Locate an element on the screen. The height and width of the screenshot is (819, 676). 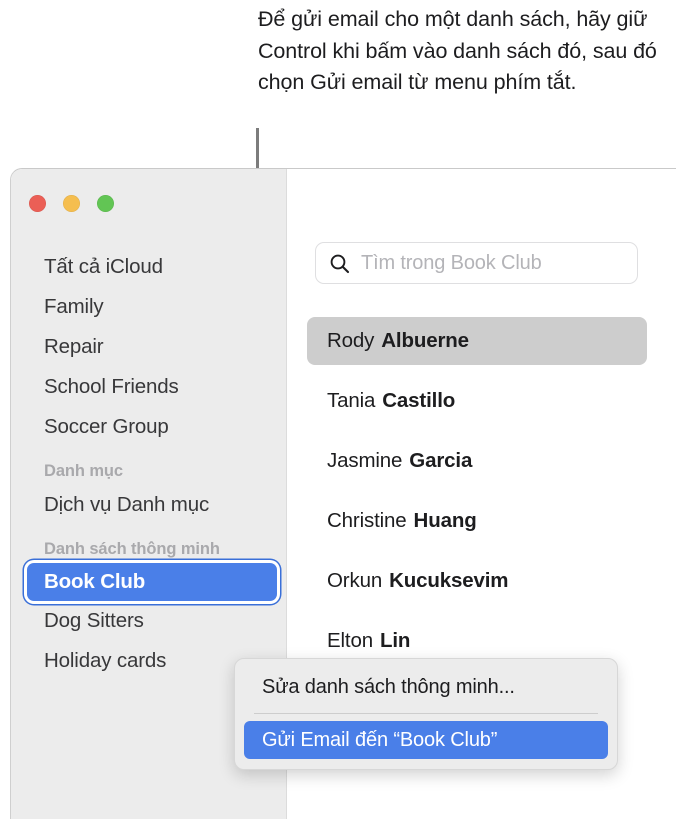
contact-row-huang: Christine Huang is located at coordinates (477, 521).